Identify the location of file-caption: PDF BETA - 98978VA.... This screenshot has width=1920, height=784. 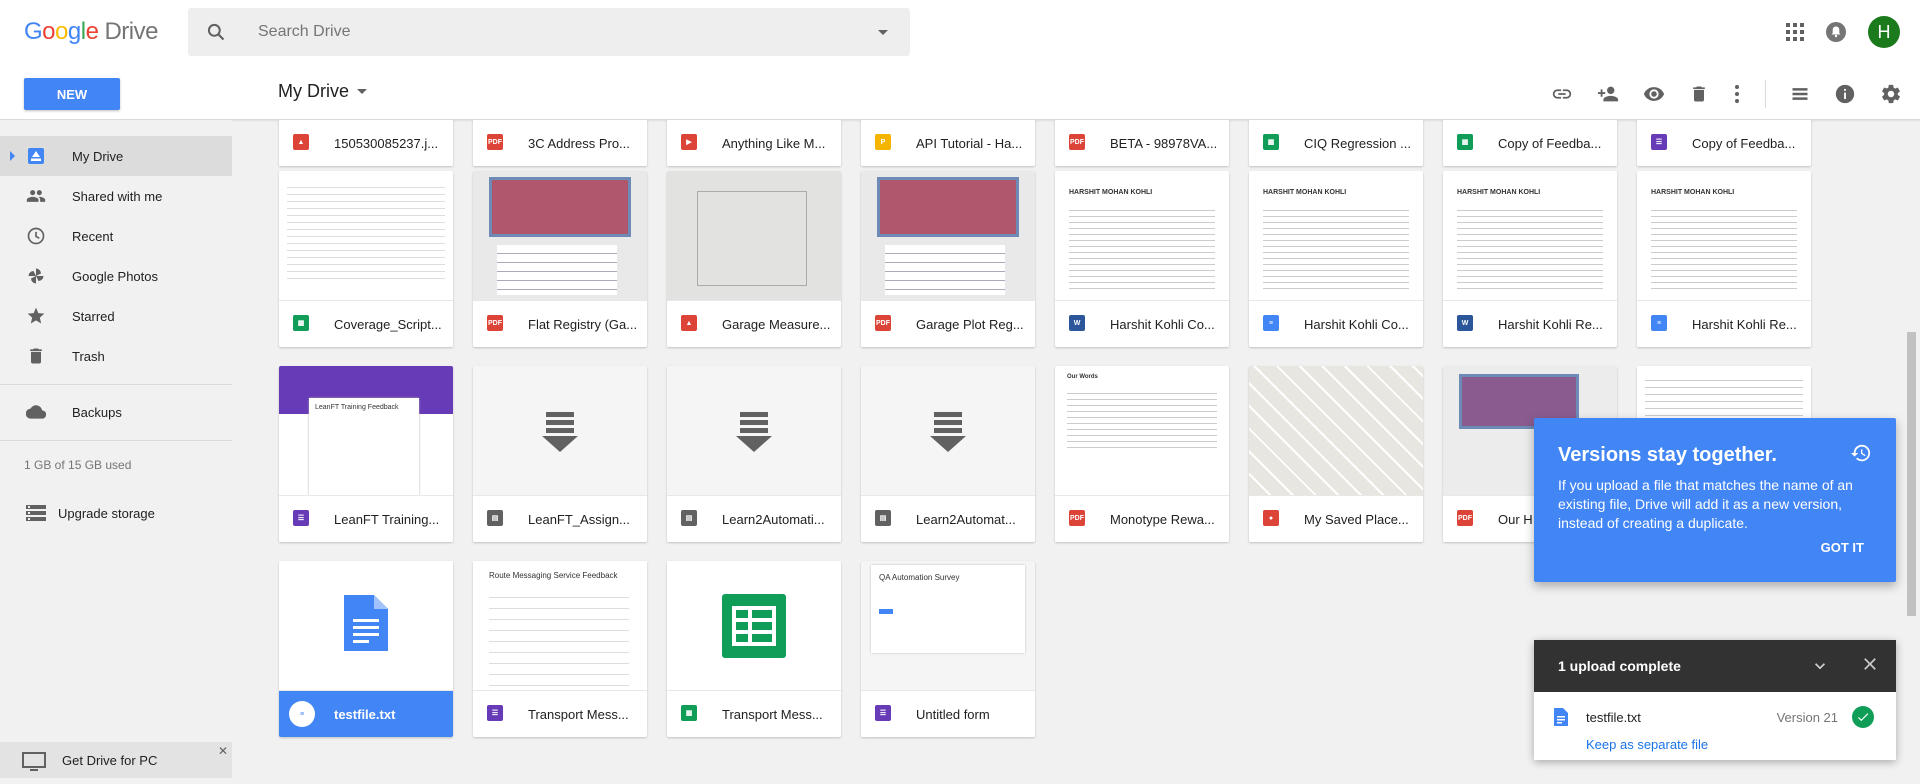
(1142, 143).